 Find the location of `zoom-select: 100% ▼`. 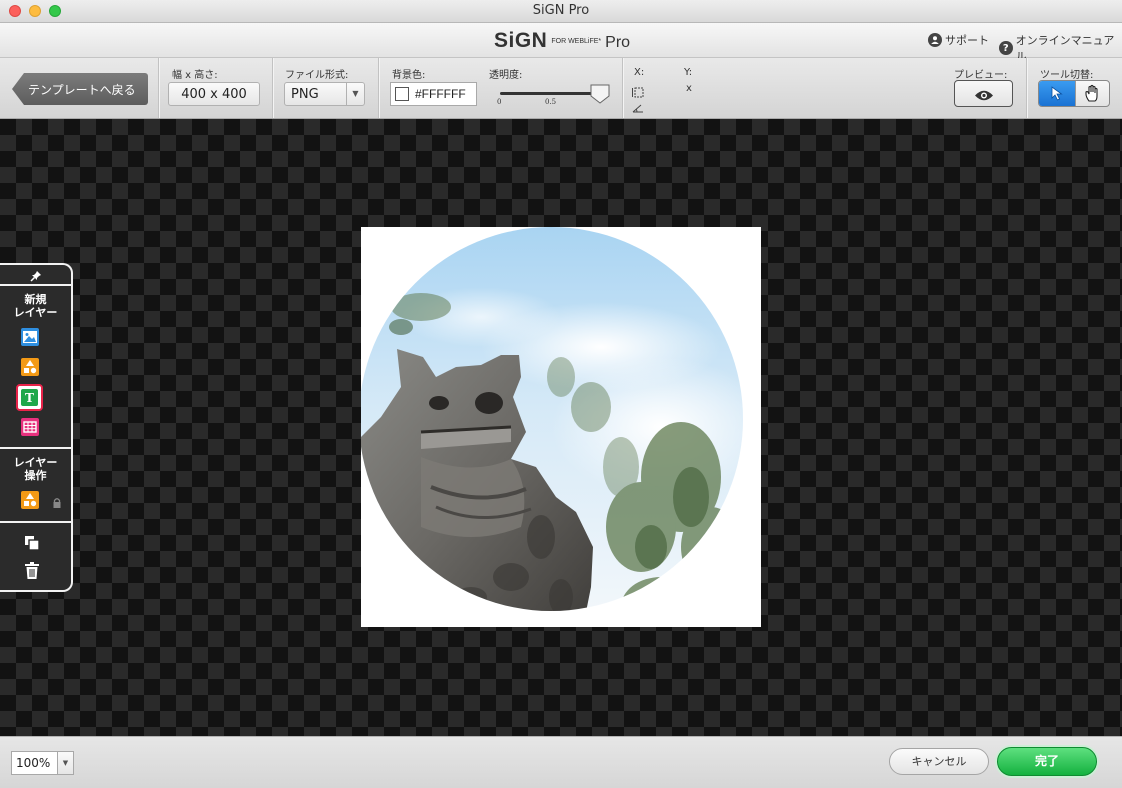

zoom-select: 100% ▼ is located at coordinates (42, 763).